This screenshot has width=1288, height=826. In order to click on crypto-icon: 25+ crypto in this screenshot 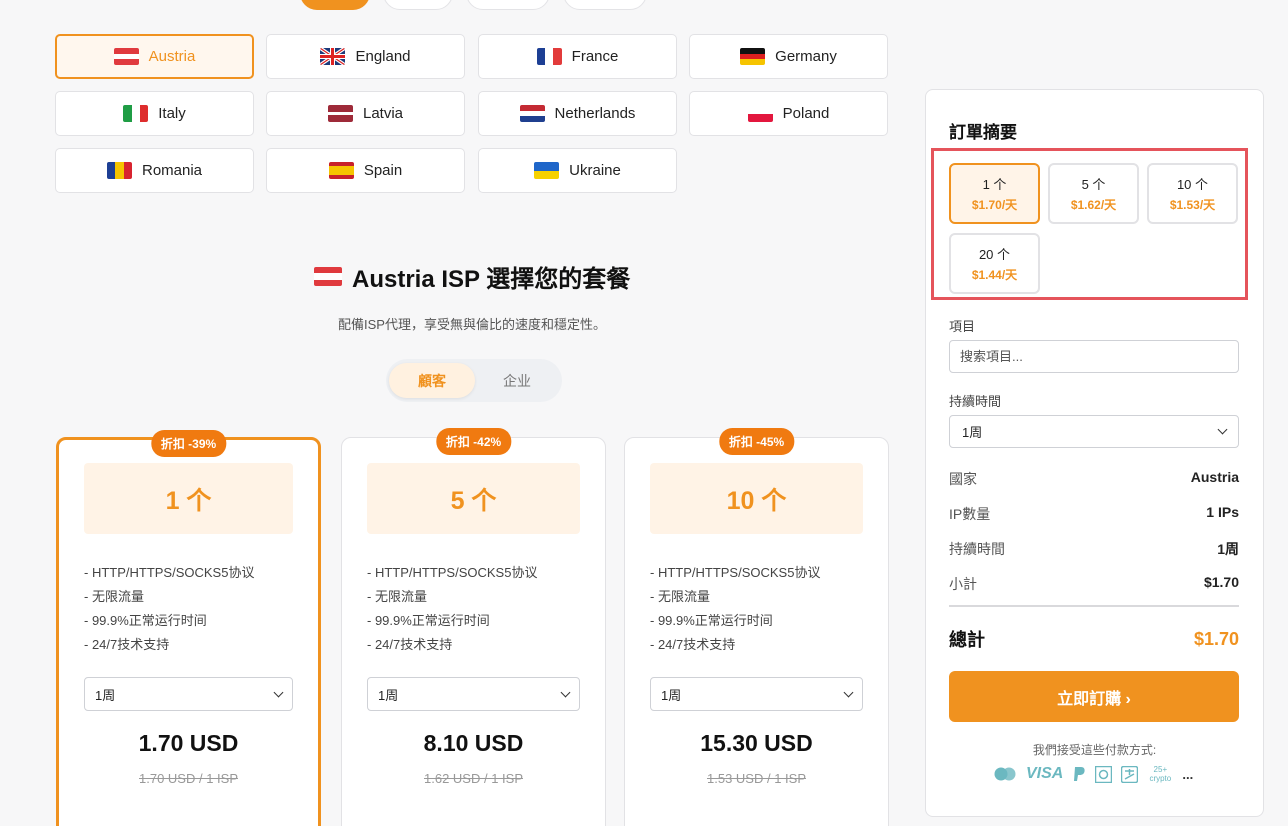, I will do `click(1160, 774)`.